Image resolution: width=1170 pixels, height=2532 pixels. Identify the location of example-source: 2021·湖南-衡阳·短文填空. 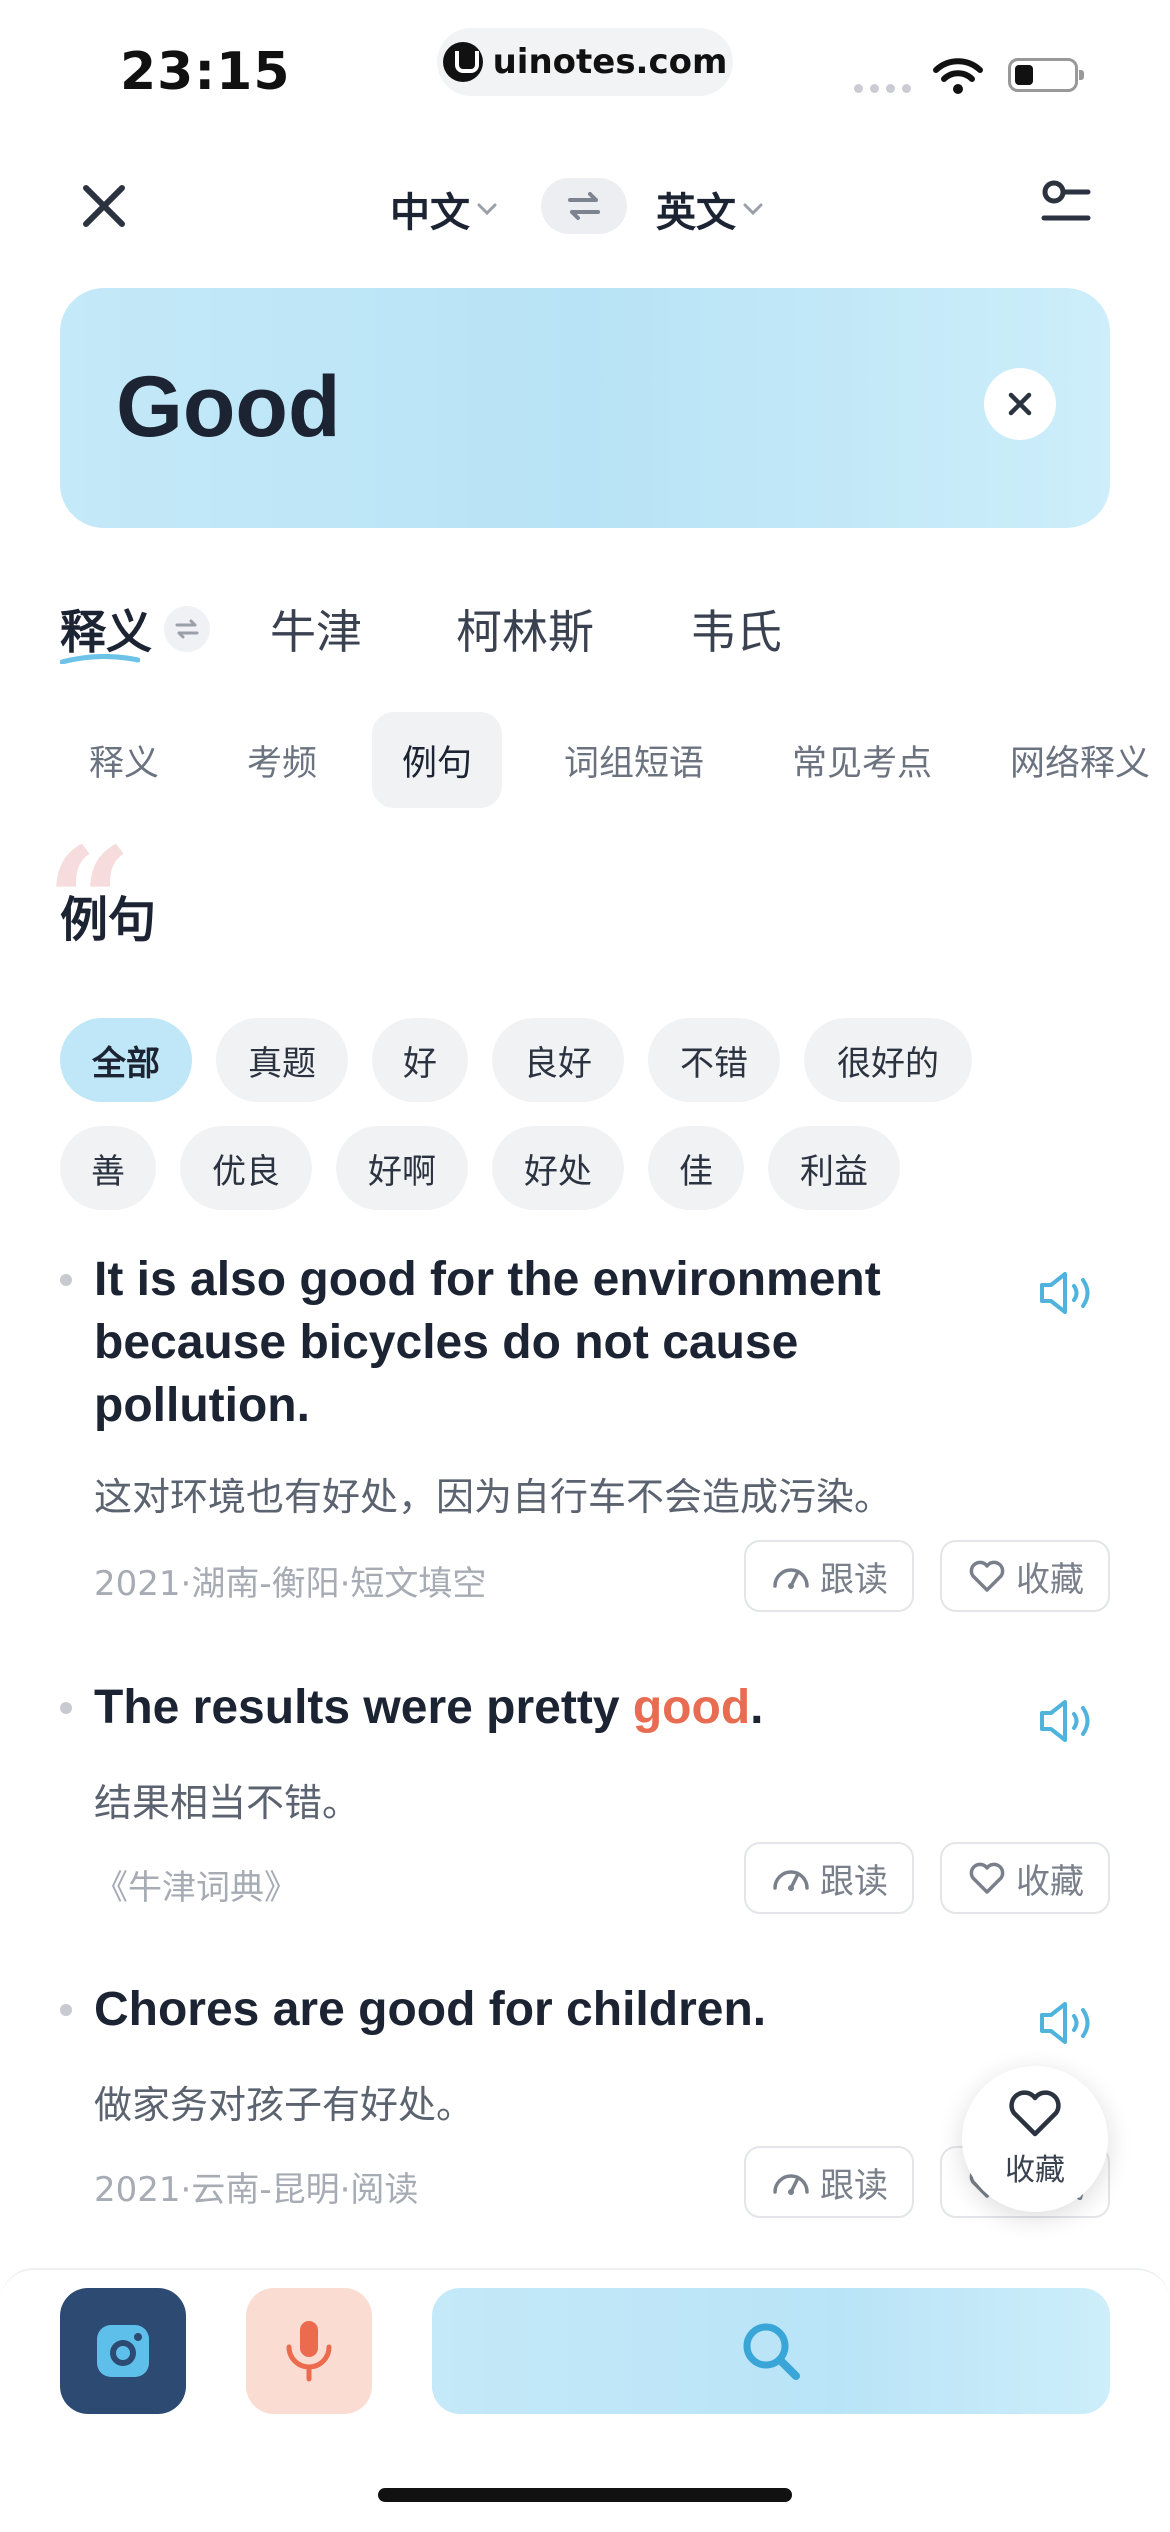
(290, 1584).